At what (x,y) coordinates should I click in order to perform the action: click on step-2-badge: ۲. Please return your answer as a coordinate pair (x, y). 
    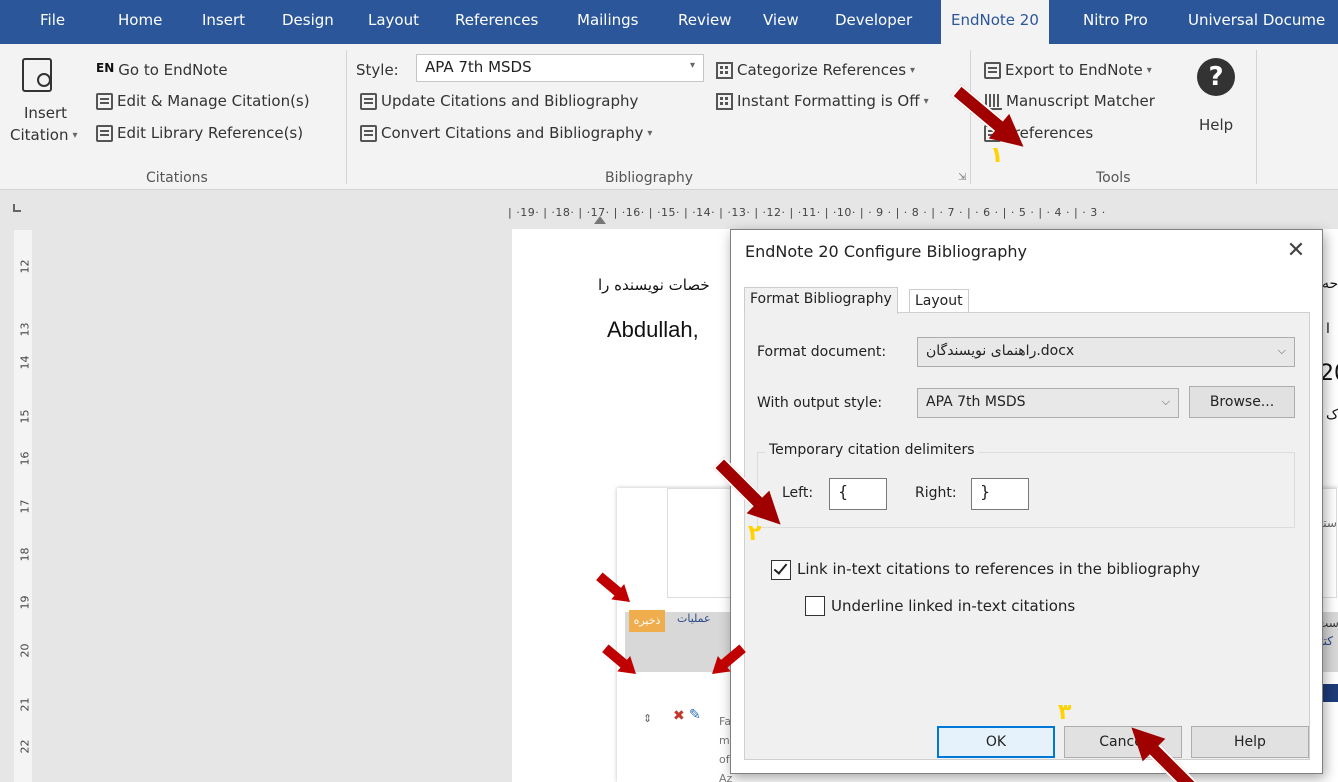
    Looking at the image, I should click on (755, 533).